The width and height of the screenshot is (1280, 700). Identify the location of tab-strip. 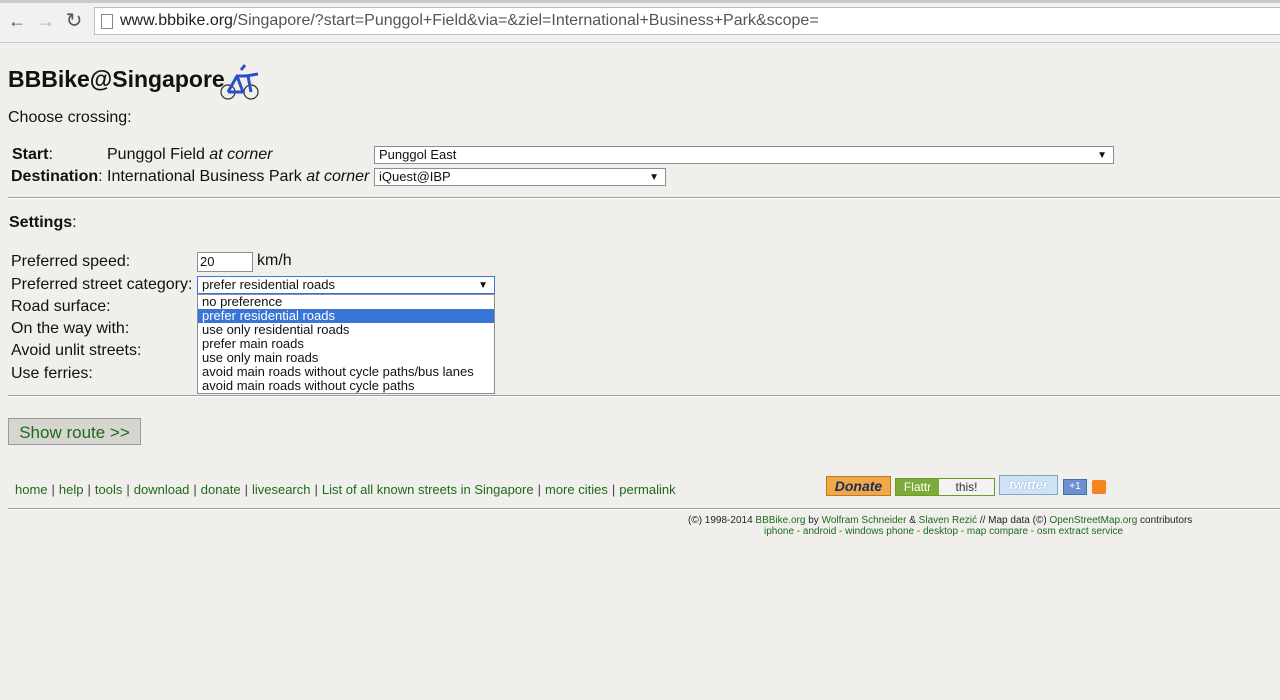
(640, 1).